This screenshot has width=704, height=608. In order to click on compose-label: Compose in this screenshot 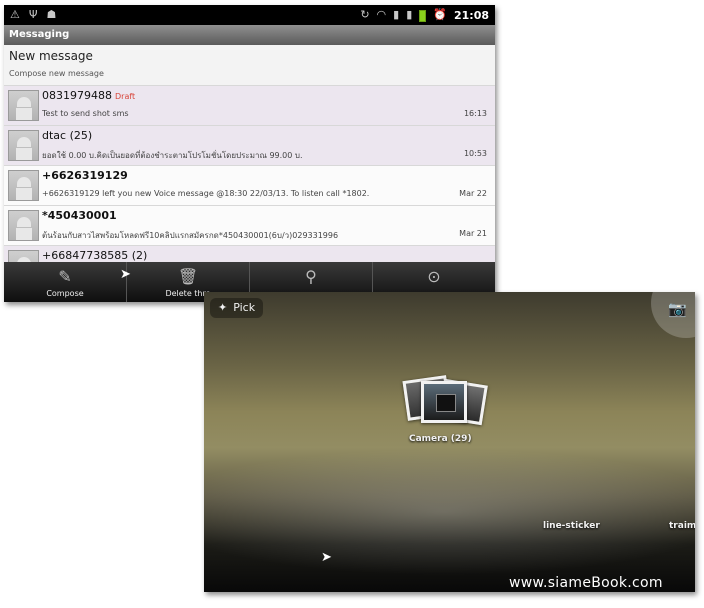, I will do `click(65, 293)`.